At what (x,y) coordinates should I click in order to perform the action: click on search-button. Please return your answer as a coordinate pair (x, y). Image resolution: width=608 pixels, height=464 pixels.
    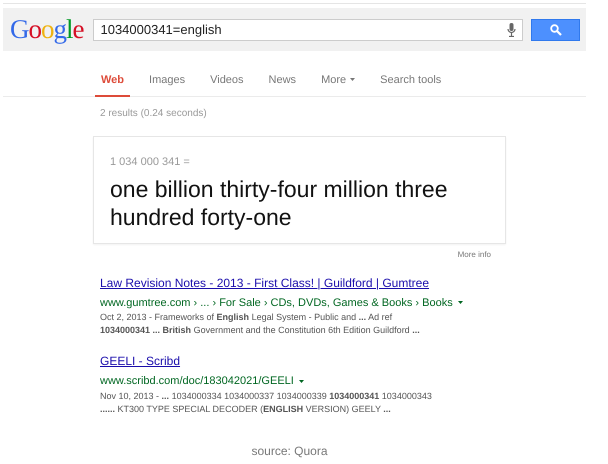
    Looking at the image, I should click on (555, 29).